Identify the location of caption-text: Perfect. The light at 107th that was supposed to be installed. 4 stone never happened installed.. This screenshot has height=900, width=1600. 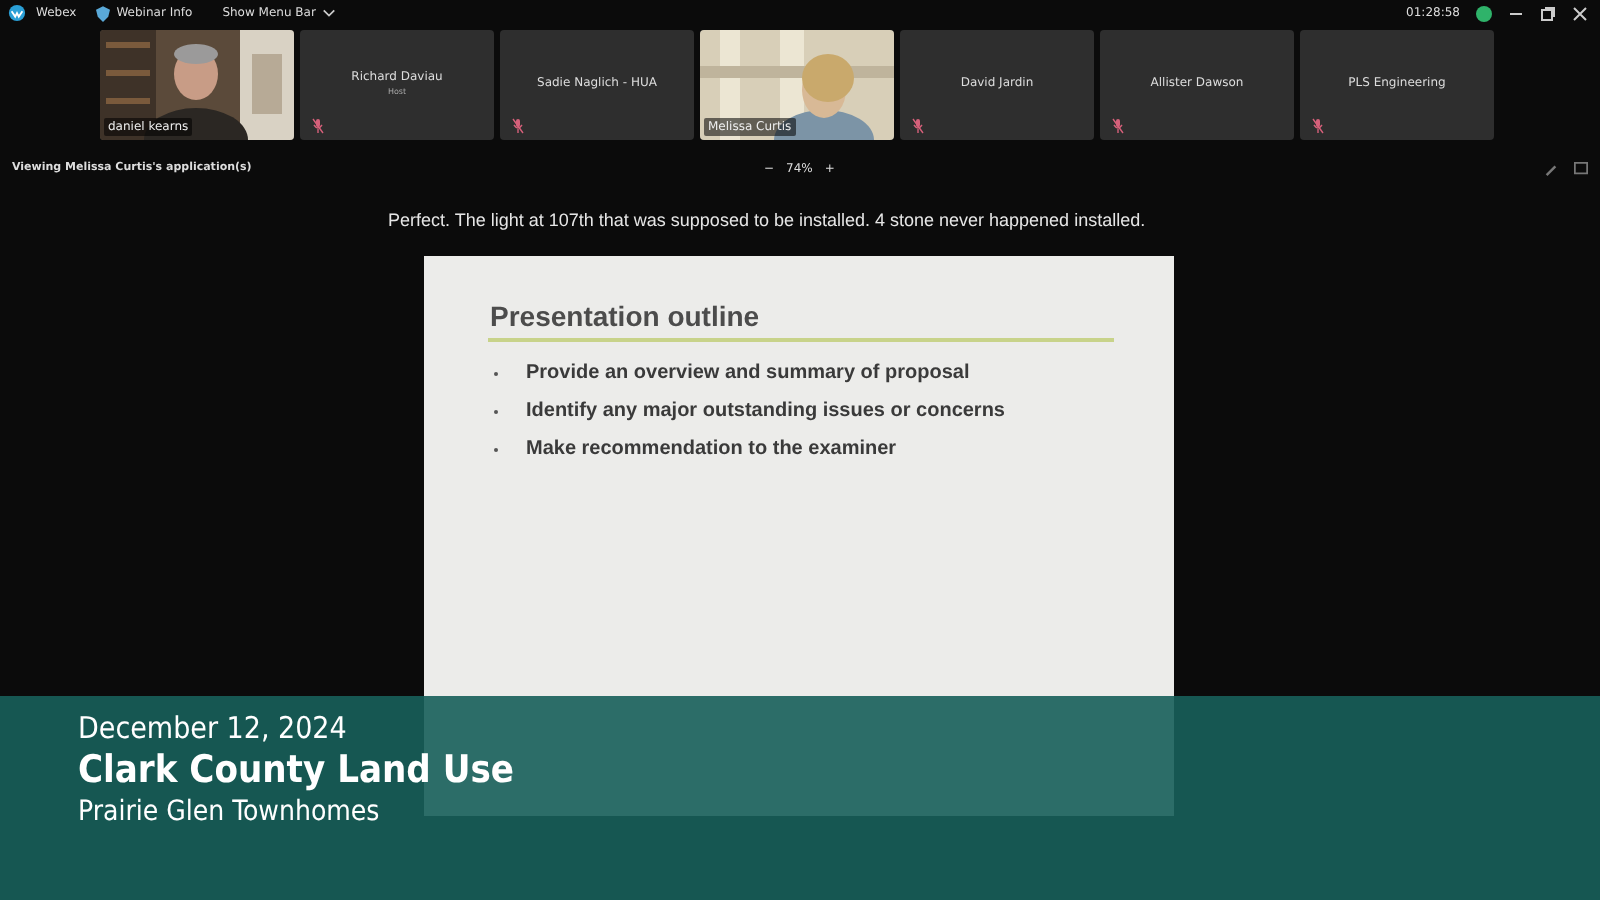
(768, 221).